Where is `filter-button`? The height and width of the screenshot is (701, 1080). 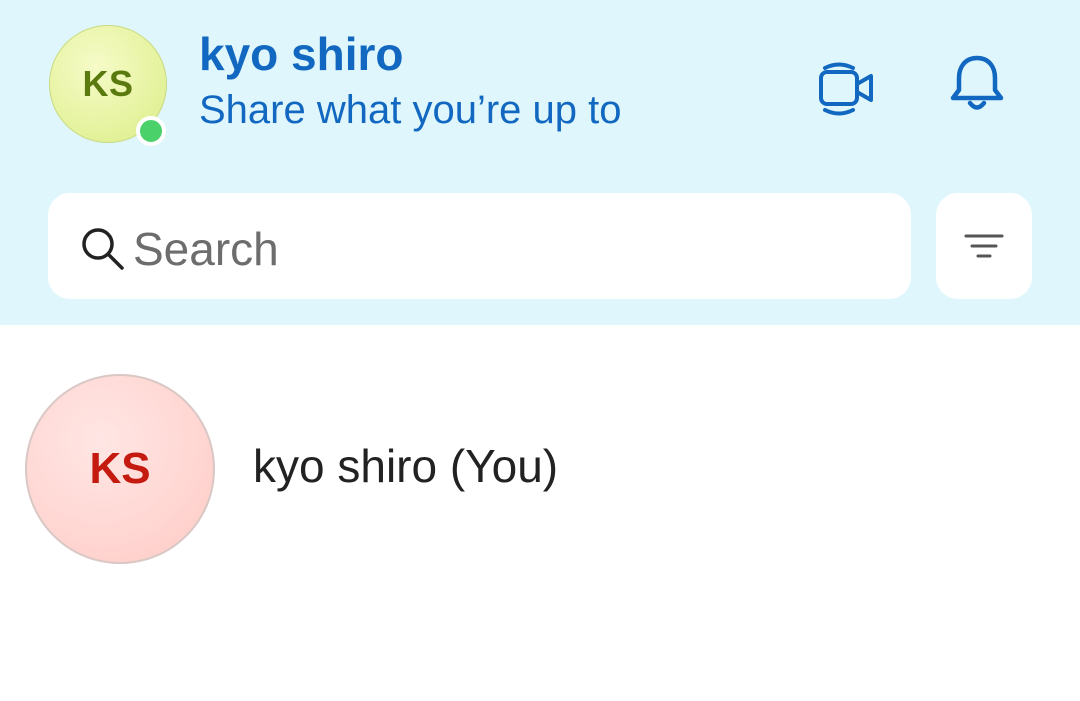 filter-button is located at coordinates (984, 246).